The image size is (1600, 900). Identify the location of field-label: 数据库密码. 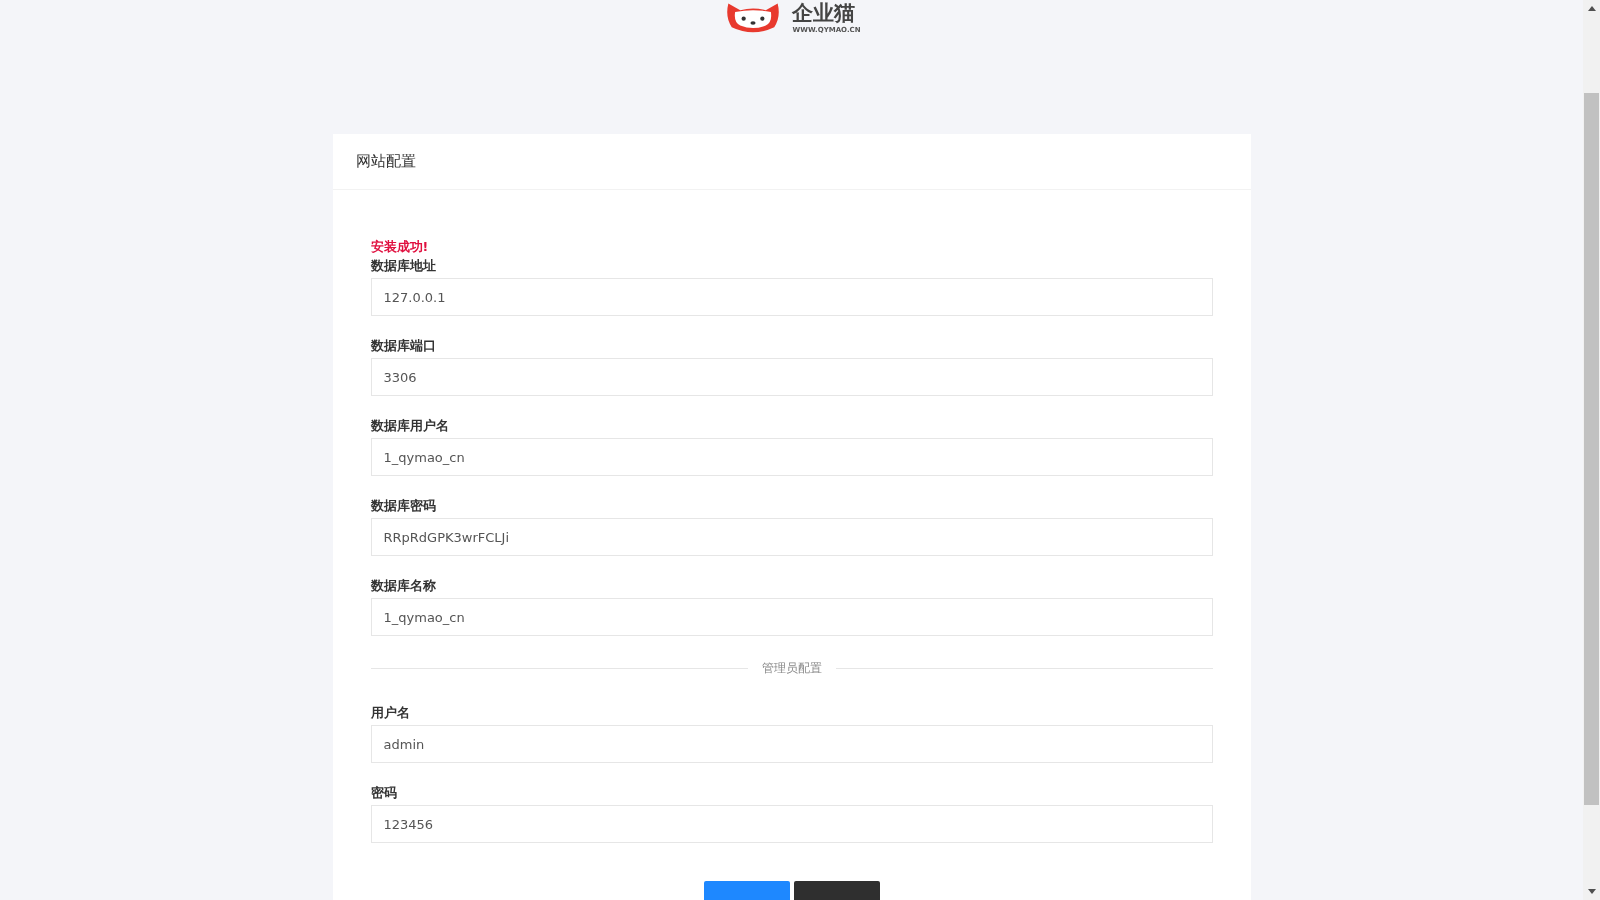
(403, 506).